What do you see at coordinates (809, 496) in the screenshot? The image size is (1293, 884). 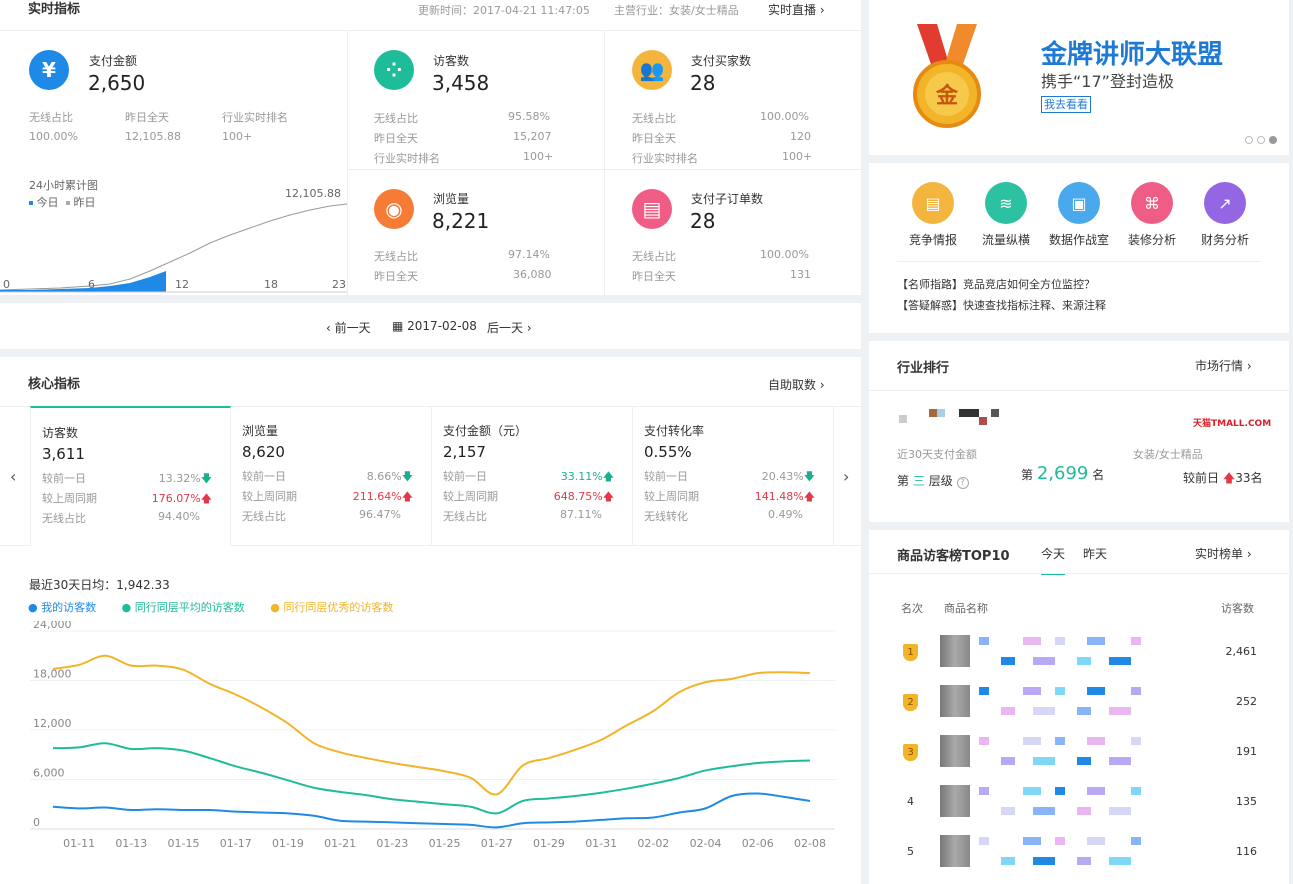 I see `arrow-up-icon: 🡅` at bounding box center [809, 496].